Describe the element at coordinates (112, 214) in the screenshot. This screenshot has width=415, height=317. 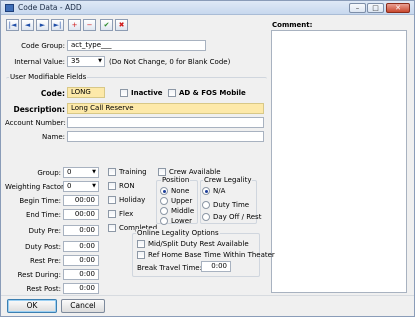
I see `flex-checkbox` at that location.